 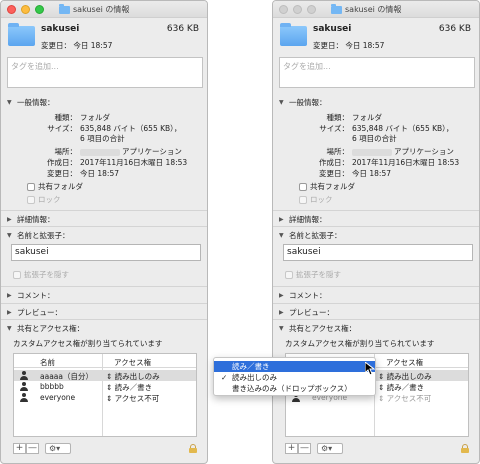 I want to click on checkmark-icon: ✓, so click(x=224, y=377).